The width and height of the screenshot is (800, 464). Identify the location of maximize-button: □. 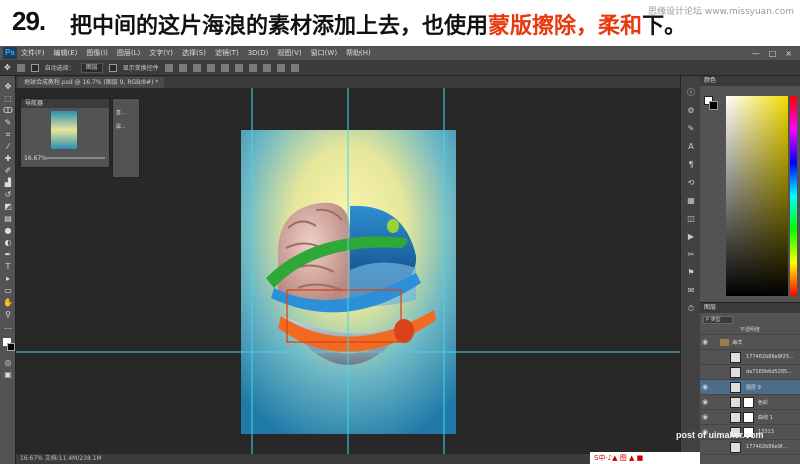
(773, 53).